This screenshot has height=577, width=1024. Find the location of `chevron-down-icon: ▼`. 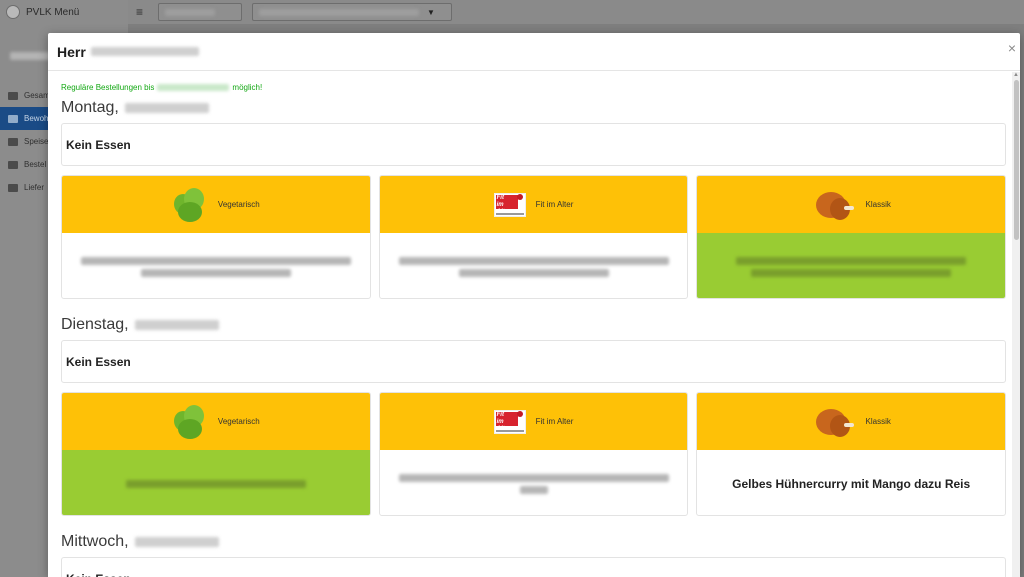

chevron-down-icon: ▼ is located at coordinates (431, 12).